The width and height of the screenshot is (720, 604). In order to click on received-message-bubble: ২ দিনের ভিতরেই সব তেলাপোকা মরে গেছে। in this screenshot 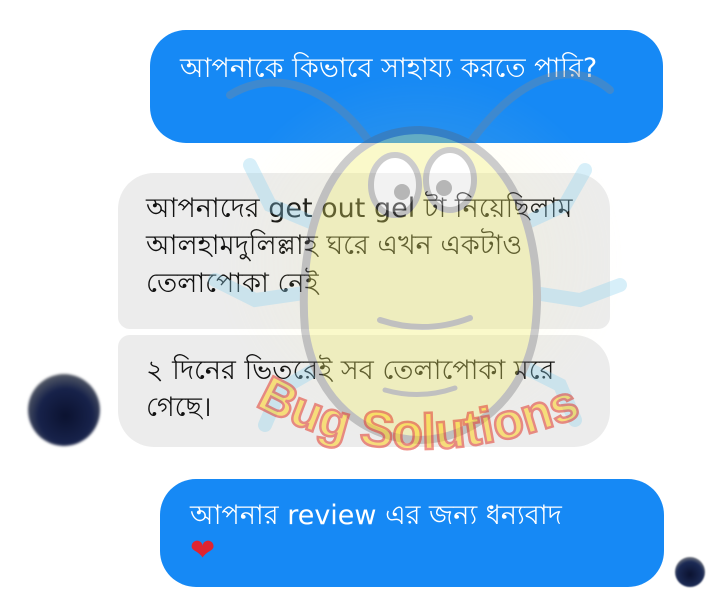, I will do `click(364, 391)`.